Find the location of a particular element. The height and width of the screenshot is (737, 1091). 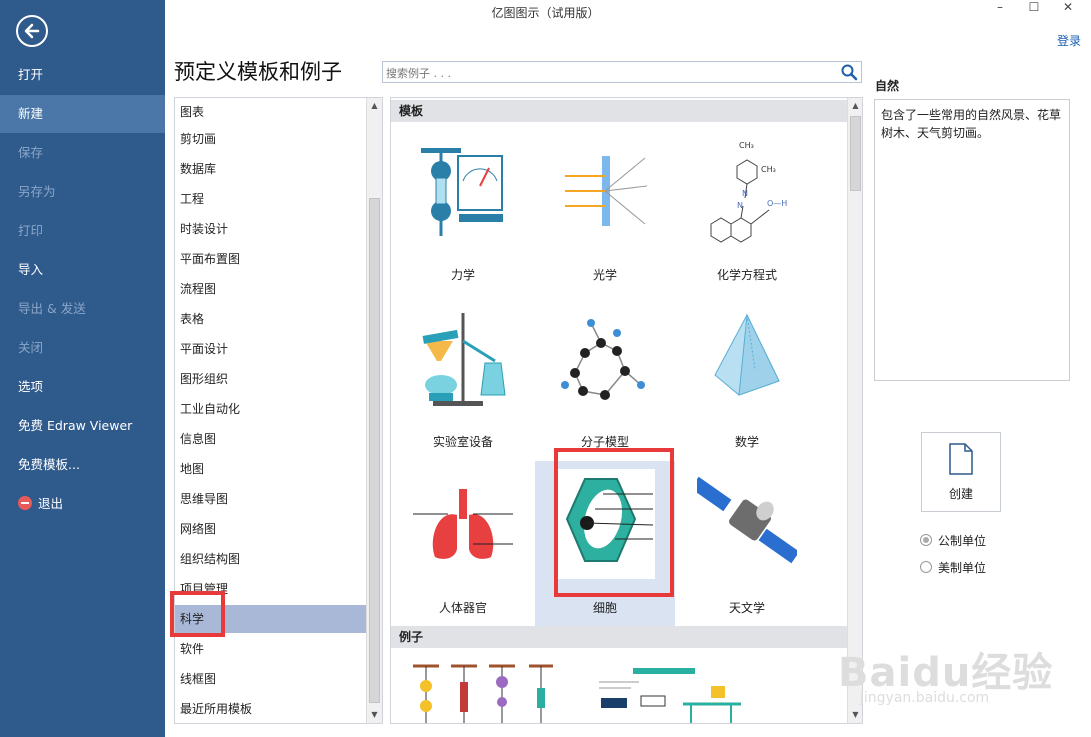

radio-metric: 公制单位 is located at coordinates (953, 540).